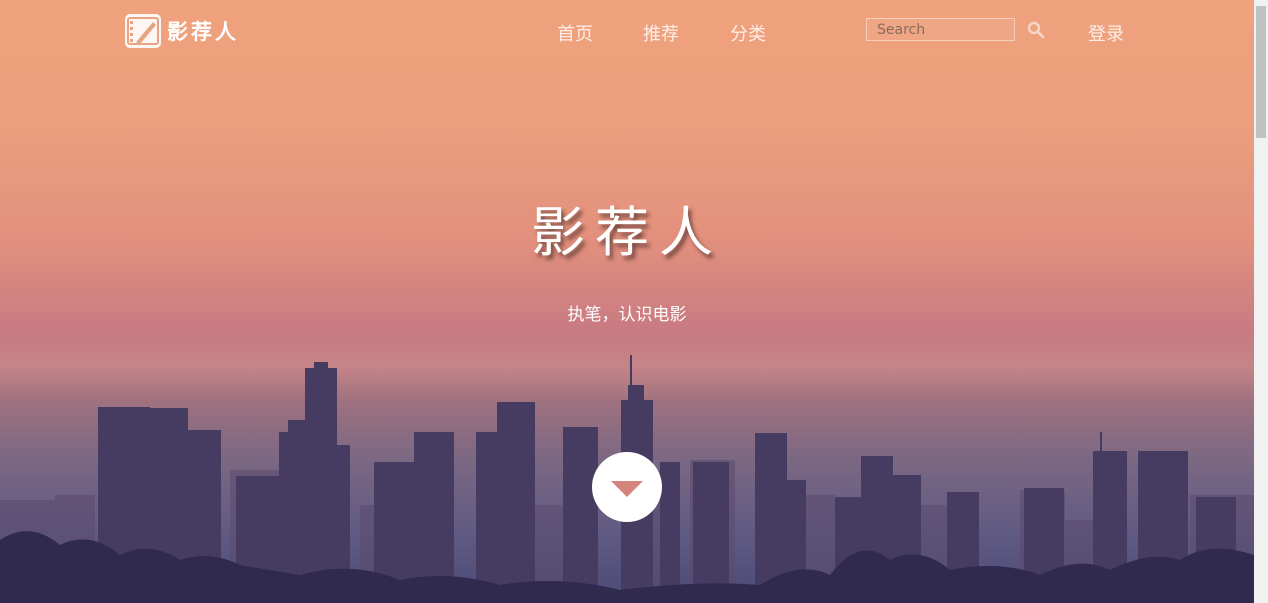 The image size is (1268, 603). I want to click on nav-item-recommend: 推荐, so click(661, 33).